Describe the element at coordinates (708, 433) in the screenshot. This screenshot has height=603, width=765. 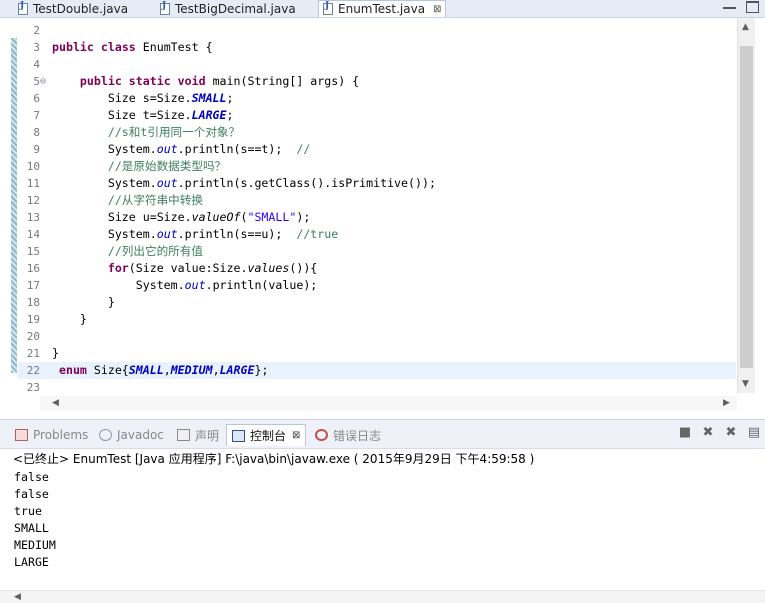
I see `remove-launch-icon: ✖` at that location.